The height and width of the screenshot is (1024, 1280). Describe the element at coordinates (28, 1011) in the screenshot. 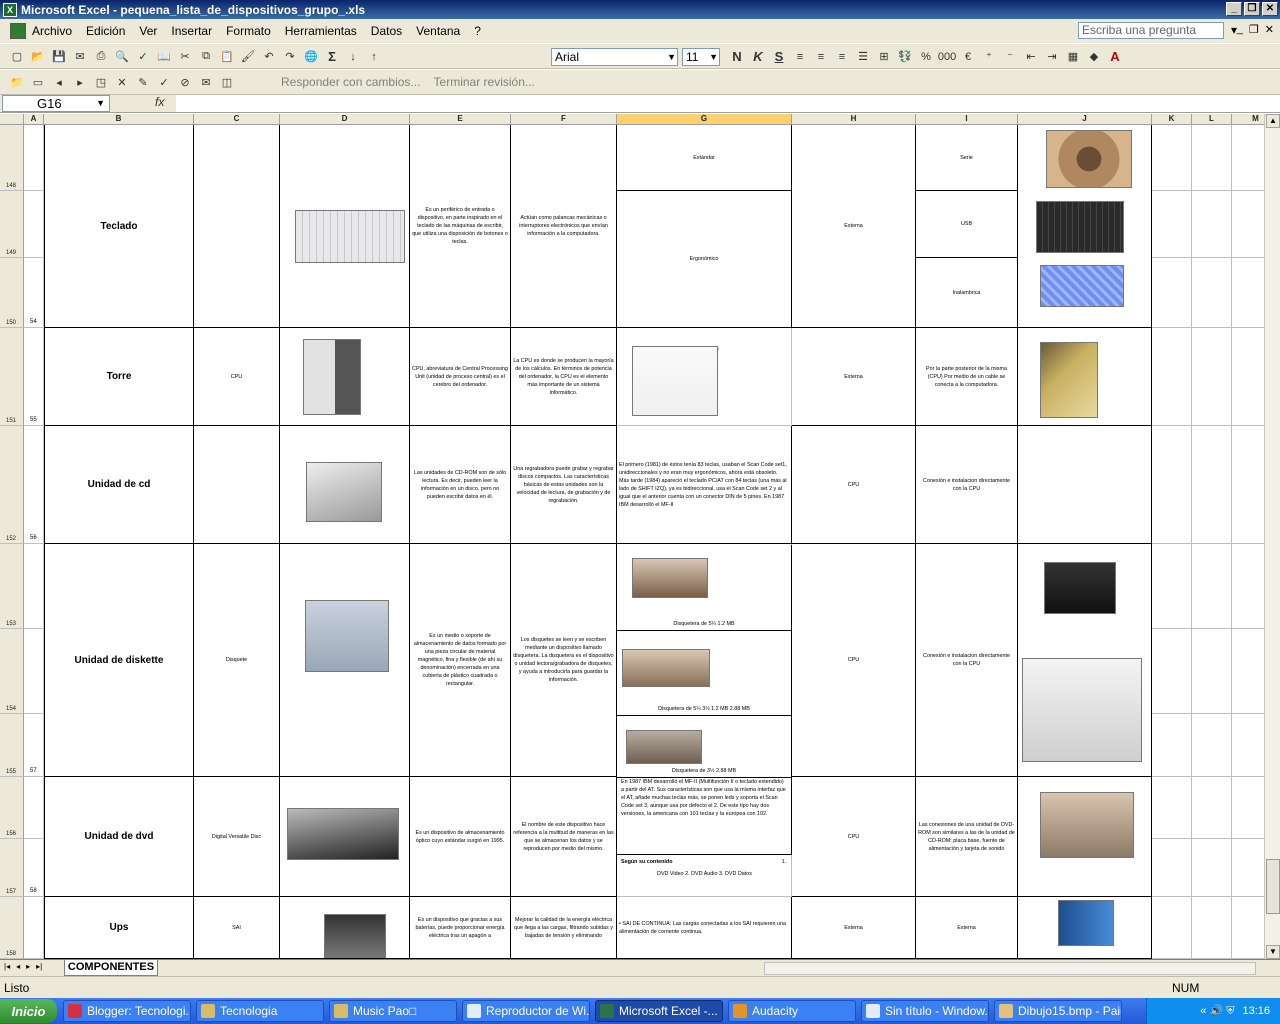

I see `start-button: Inicio` at that location.